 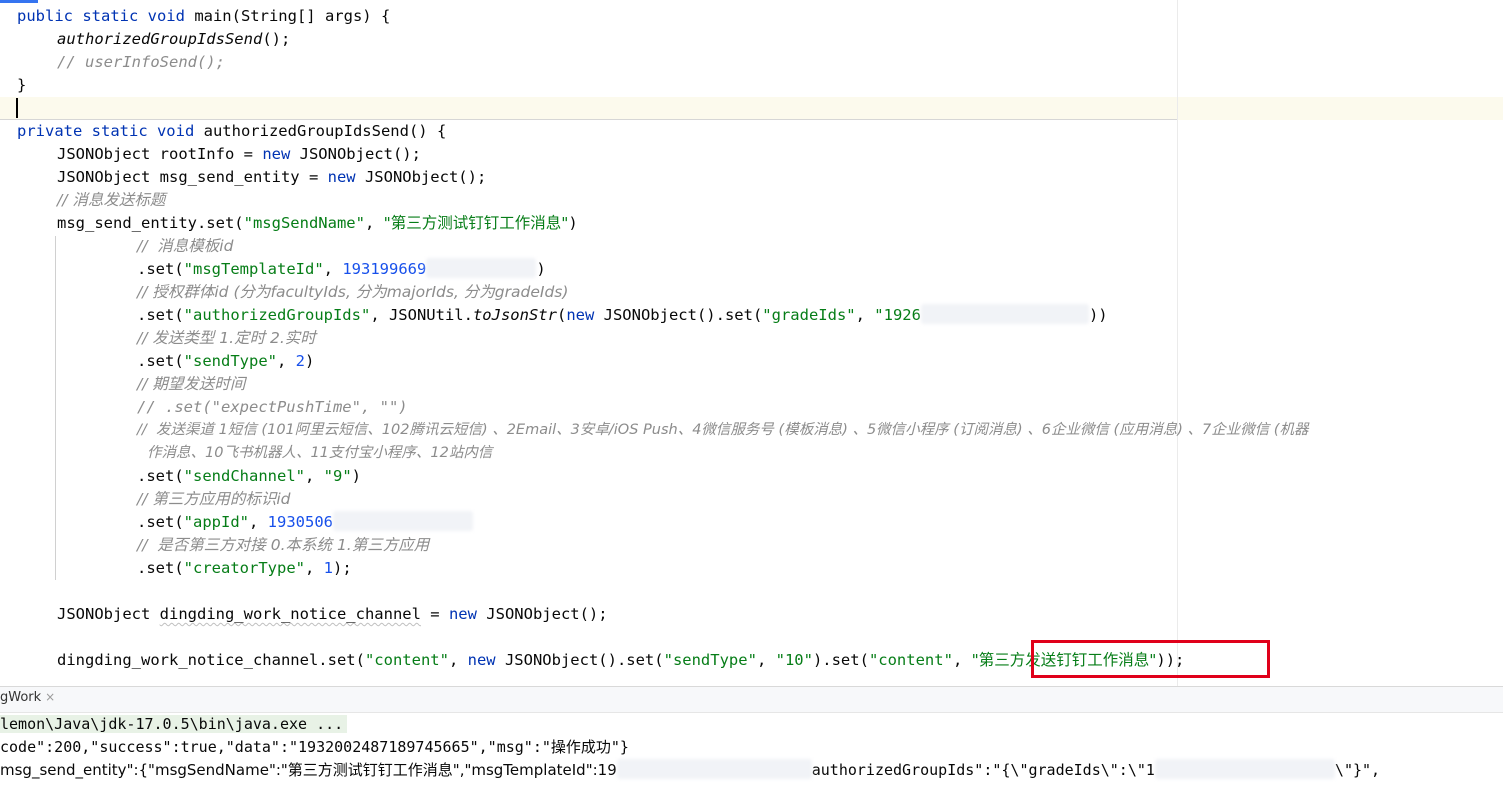 I want to click on redacted-console-grade-ids, so click(x=1244, y=769).